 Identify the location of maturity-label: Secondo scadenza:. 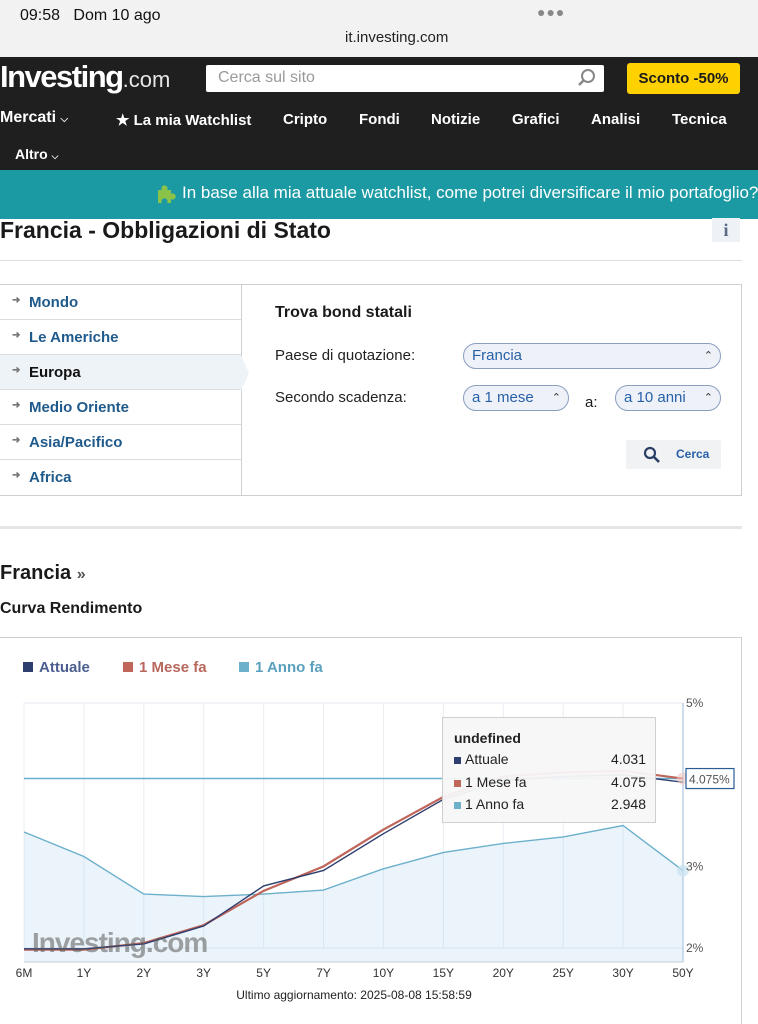
(341, 397).